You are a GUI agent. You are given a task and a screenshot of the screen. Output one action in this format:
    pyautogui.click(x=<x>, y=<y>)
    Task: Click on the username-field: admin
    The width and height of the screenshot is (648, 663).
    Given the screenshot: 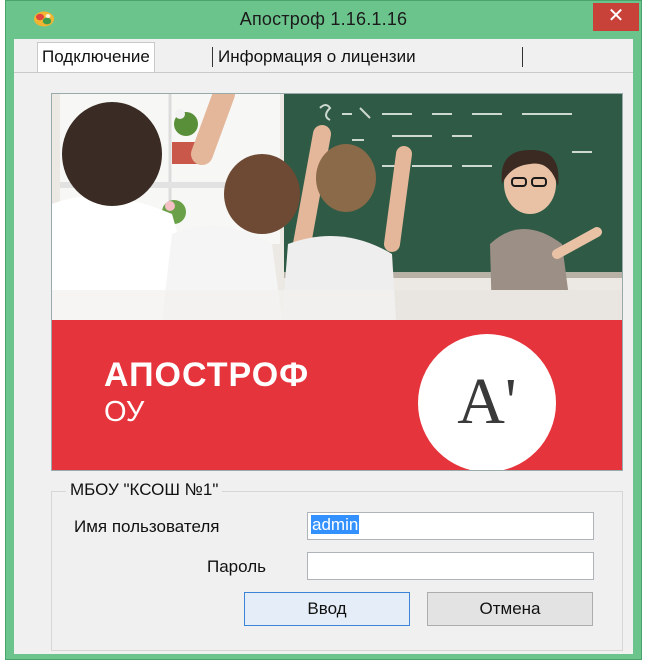 What is the action you would take?
    pyautogui.click(x=450, y=526)
    